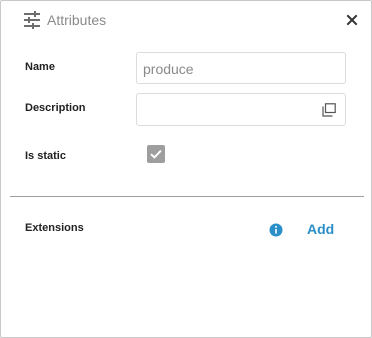 The height and width of the screenshot is (338, 372). I want to click on name-field-container, so click(241, 68).